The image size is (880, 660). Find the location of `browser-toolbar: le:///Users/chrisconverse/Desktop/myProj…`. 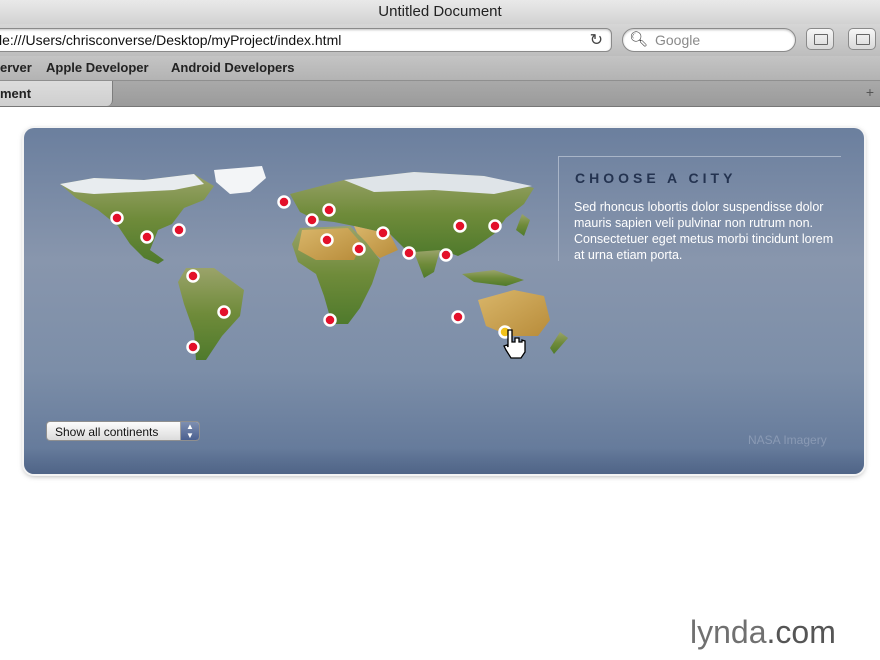

browser-toolbar: le:///Users/chrisconverse/Desktop/myProj… is located at coordinates (440, 40).